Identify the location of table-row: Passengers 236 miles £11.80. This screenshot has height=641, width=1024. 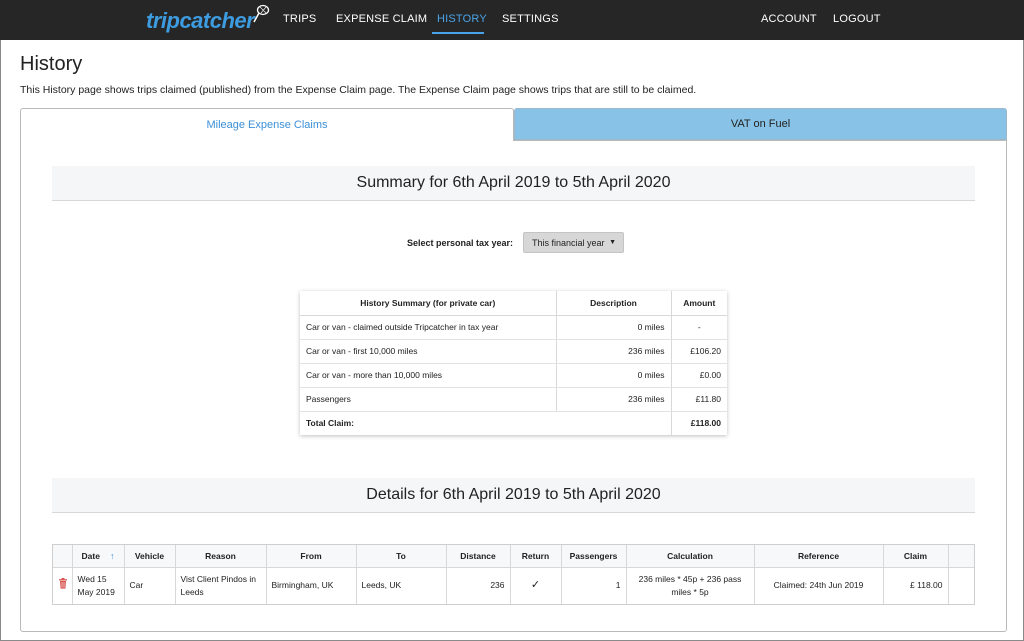
(513, 399).